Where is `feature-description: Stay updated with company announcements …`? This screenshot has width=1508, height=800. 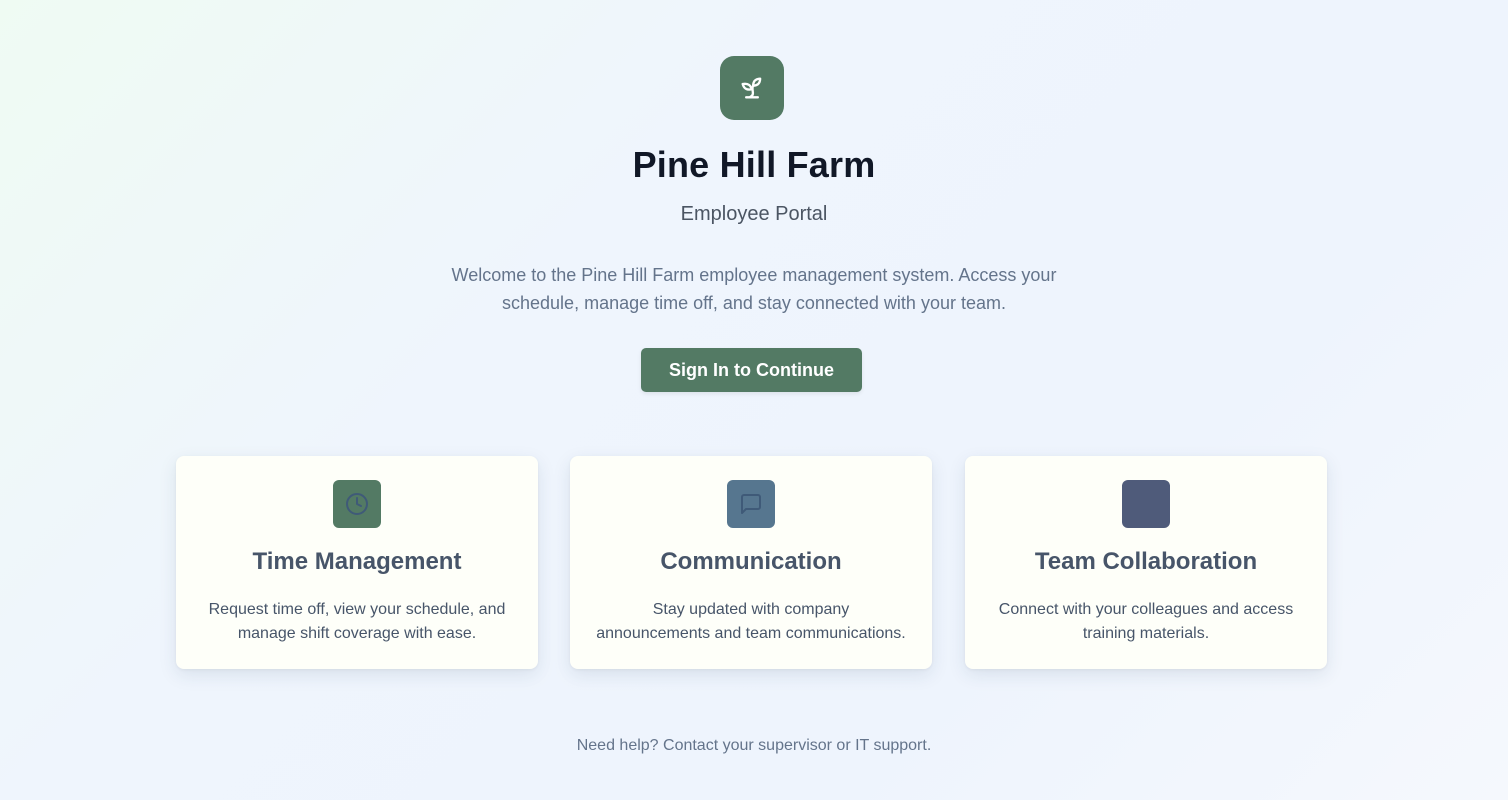
feature-description: Stay updated with company announcements … is located at coordinates (751, 621).